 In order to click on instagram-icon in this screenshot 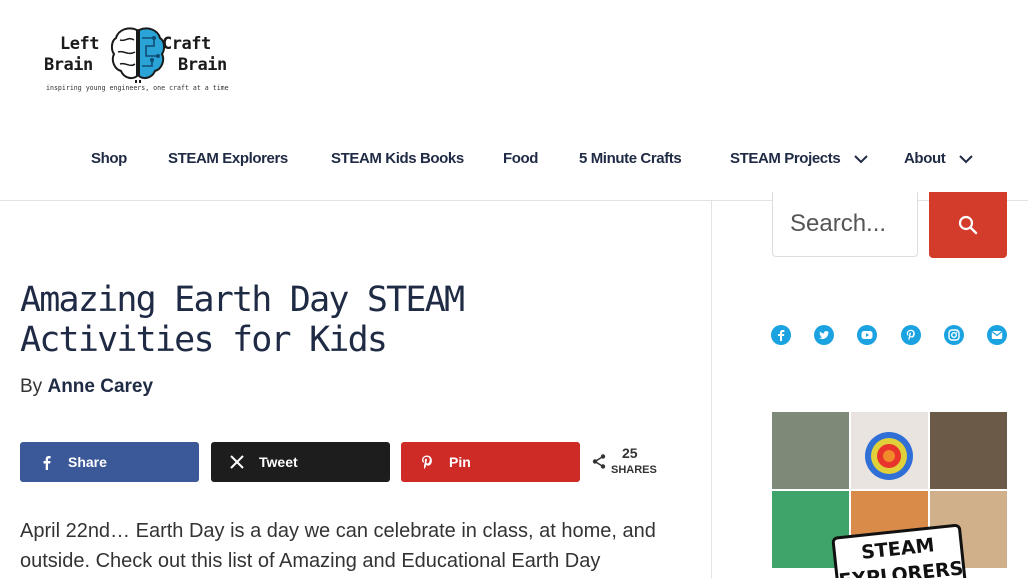, I will do `click(954, 335)`.